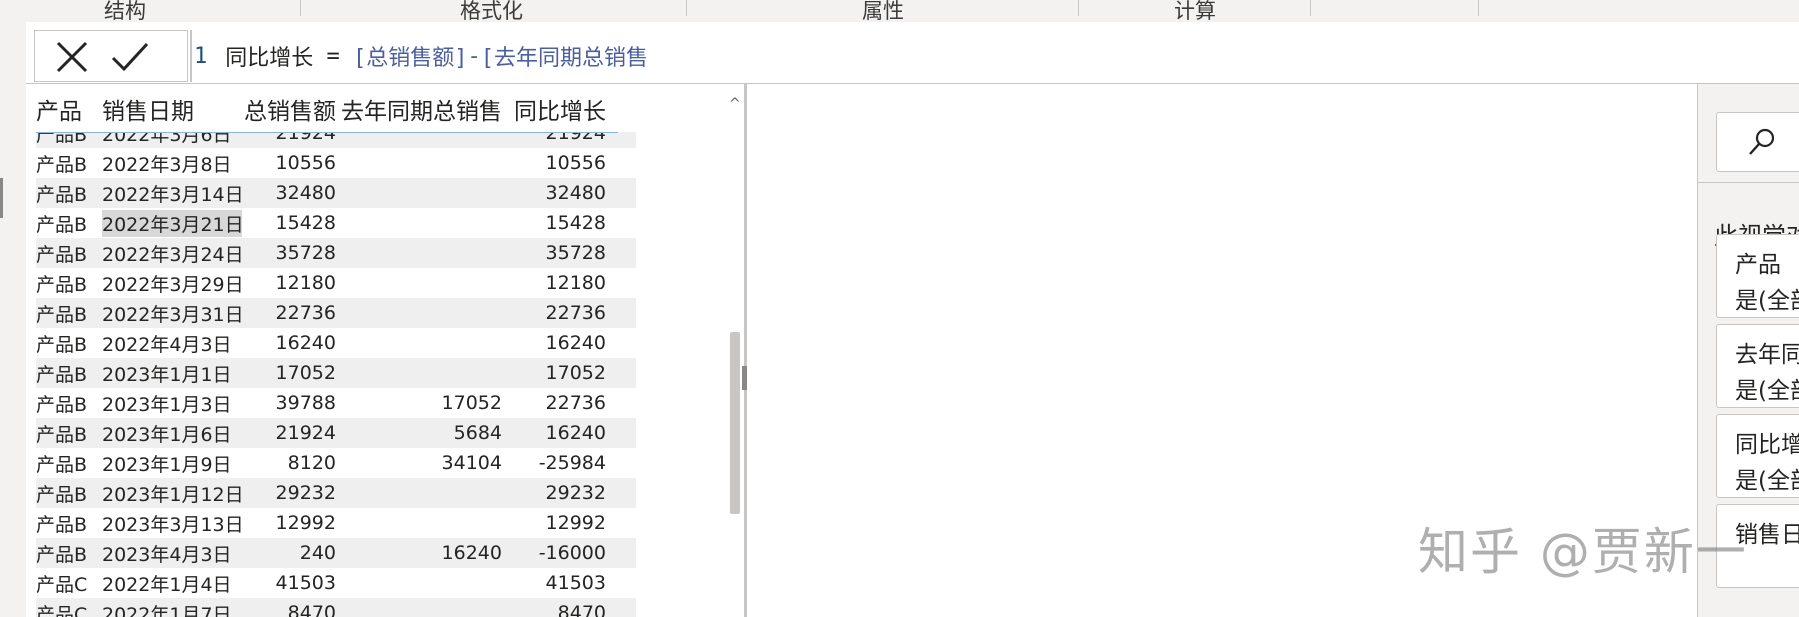  What do you see at coordinates (421, 56) in the screenshot?
I see `formula-editor: 1 同比增长 = [总销售额] - [去年同期总销售` at bounding box center [421, 56].